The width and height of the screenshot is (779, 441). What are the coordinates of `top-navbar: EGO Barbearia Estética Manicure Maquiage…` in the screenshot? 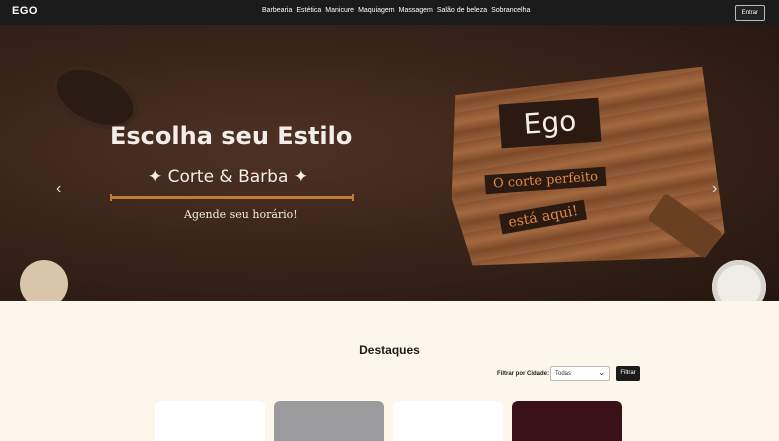 It's located at (389, 12).